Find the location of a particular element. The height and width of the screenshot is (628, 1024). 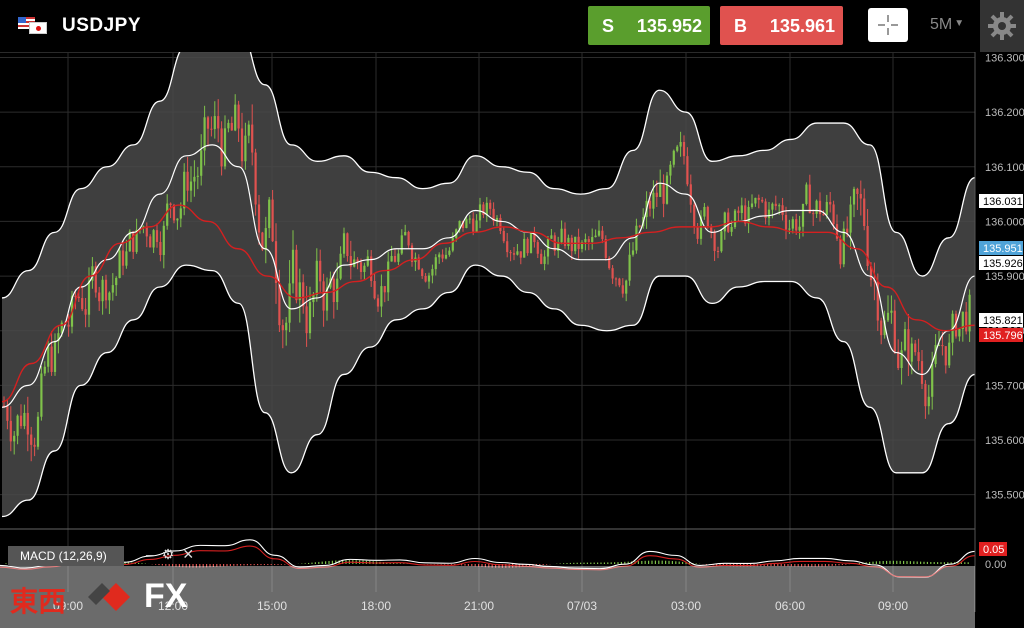

gear-icon: ⚙ is located at coordinates (168, 554).